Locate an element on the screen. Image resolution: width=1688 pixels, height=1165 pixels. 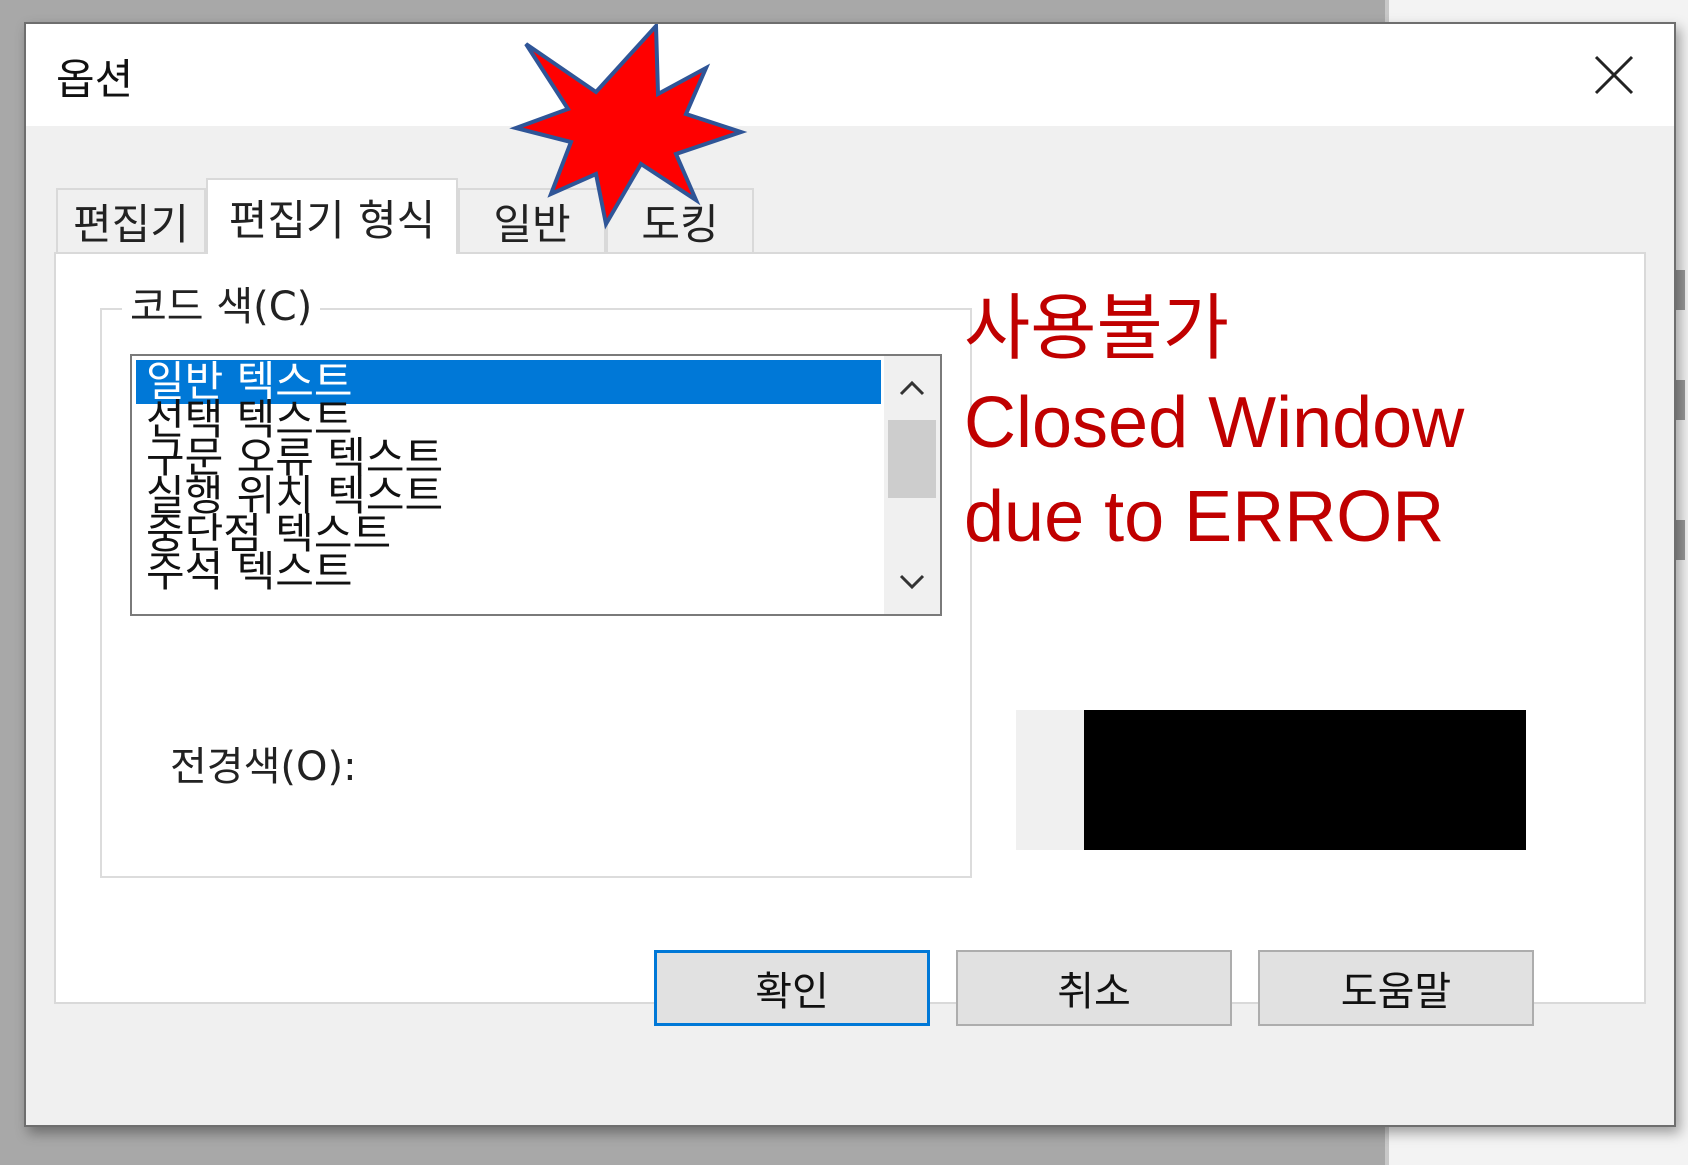
foreground-color-label: 전경색(O): is located at coordinates (263, 767).